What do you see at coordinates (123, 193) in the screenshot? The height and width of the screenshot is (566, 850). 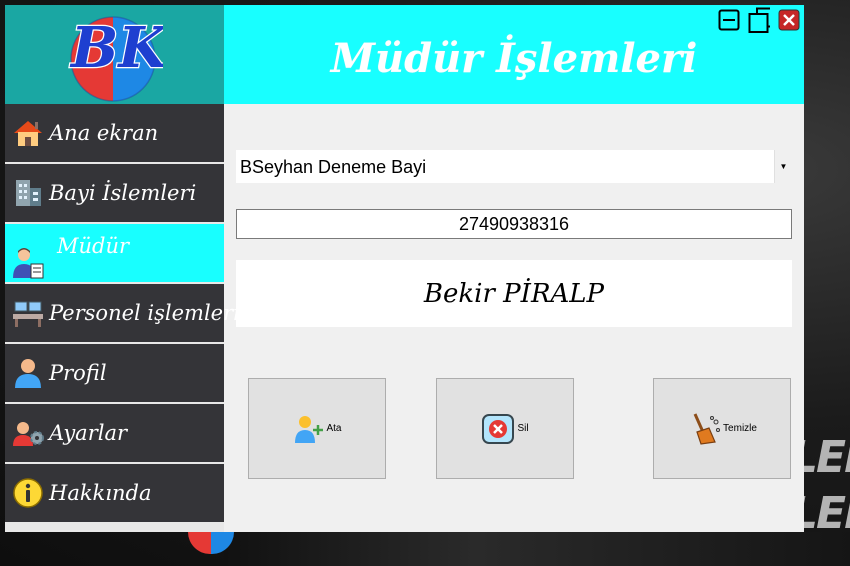 I see `sidebar-item-label: Bayi İslemleri` at bounding box center [123, 193].